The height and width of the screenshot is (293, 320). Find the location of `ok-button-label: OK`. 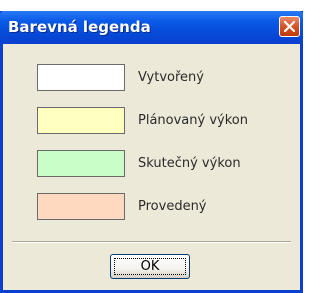

ok-button-label: OK is located at coordinates (150, 266).